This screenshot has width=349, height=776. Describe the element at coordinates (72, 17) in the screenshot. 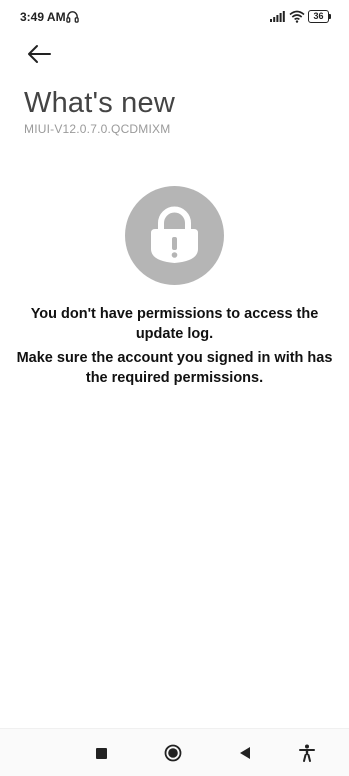

I see `headphone-icon` at that location.